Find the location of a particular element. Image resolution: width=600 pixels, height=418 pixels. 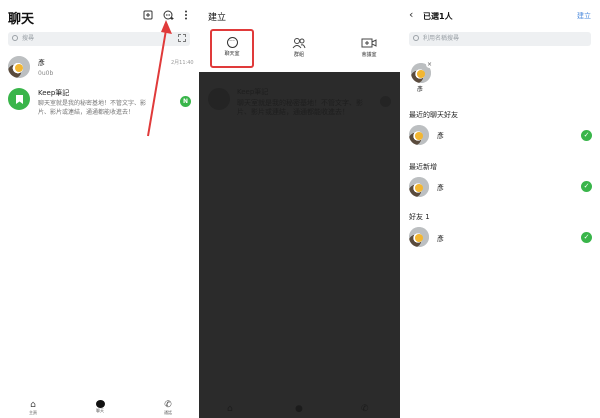

create-button: 建立 is located at coordinates (584, 16).